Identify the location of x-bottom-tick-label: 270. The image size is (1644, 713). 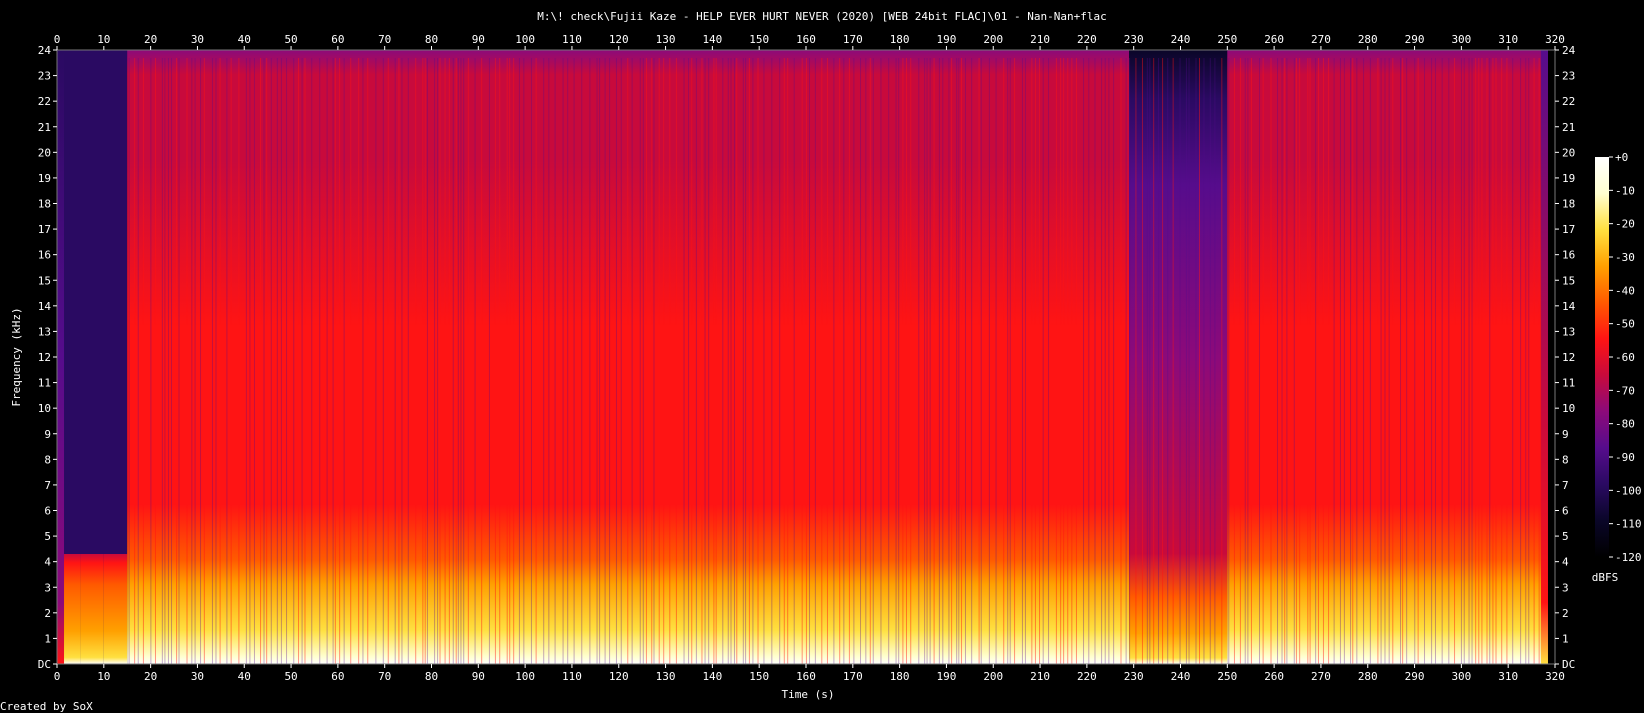
(1321, 676).